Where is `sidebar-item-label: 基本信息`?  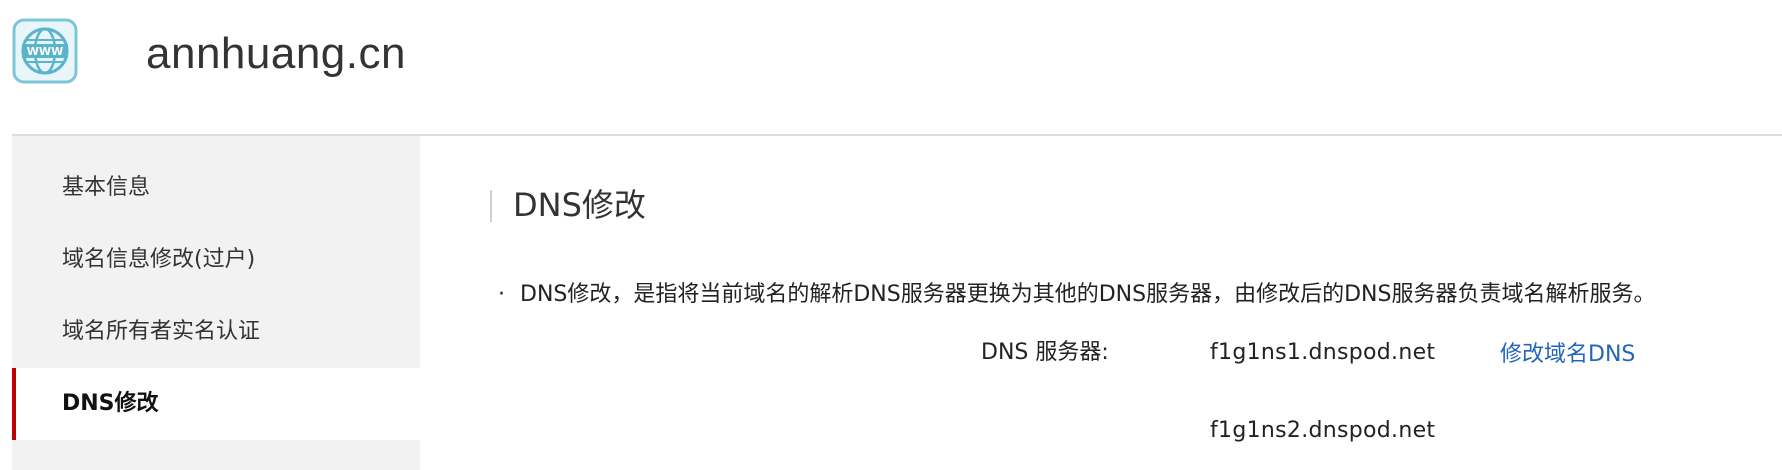
sidebar-item-label: 基本信息 is located at coordinates (106, 187).